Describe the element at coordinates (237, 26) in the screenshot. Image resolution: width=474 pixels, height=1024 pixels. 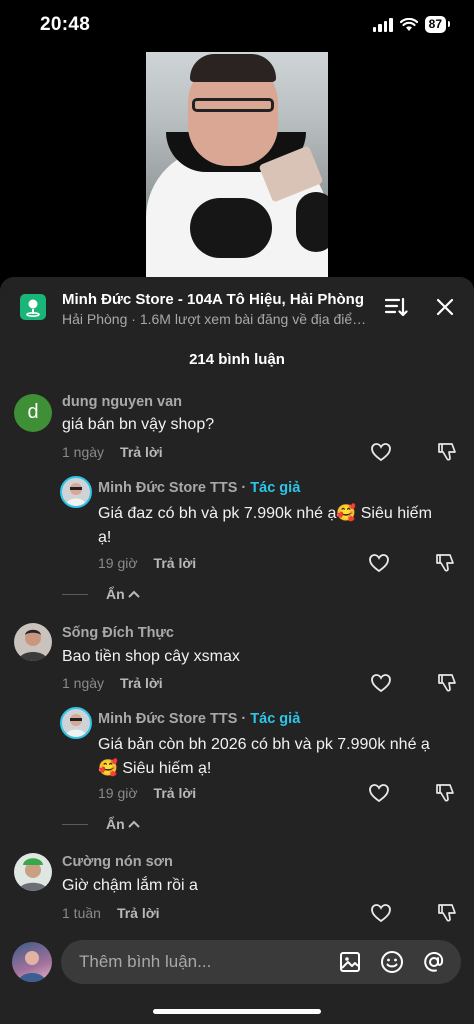
I see `status-bar: 20:48 87` at that location.